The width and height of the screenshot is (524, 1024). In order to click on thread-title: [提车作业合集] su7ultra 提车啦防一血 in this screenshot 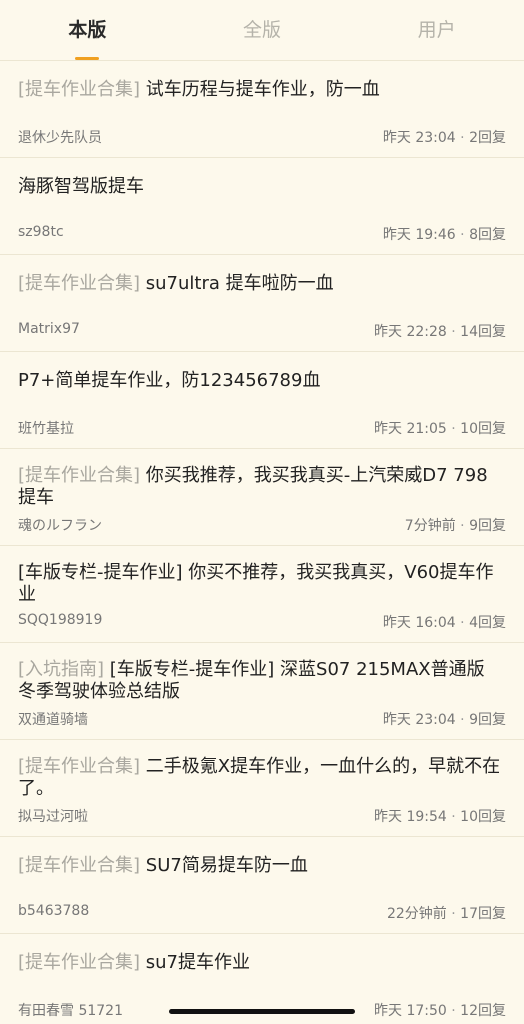, I will do `click(260, 284)`.